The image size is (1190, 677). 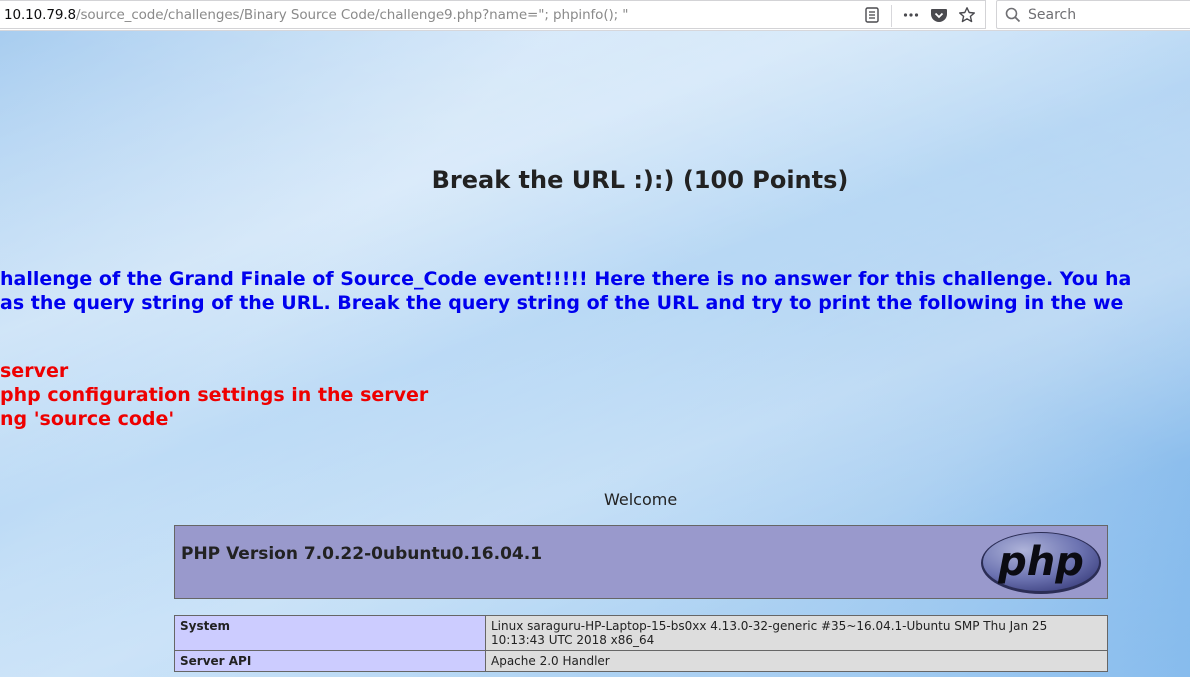 What do you see at coordinates (330, 661) in the screenshot?
I see `row-key: Server API` at bounding box center [330, 661].